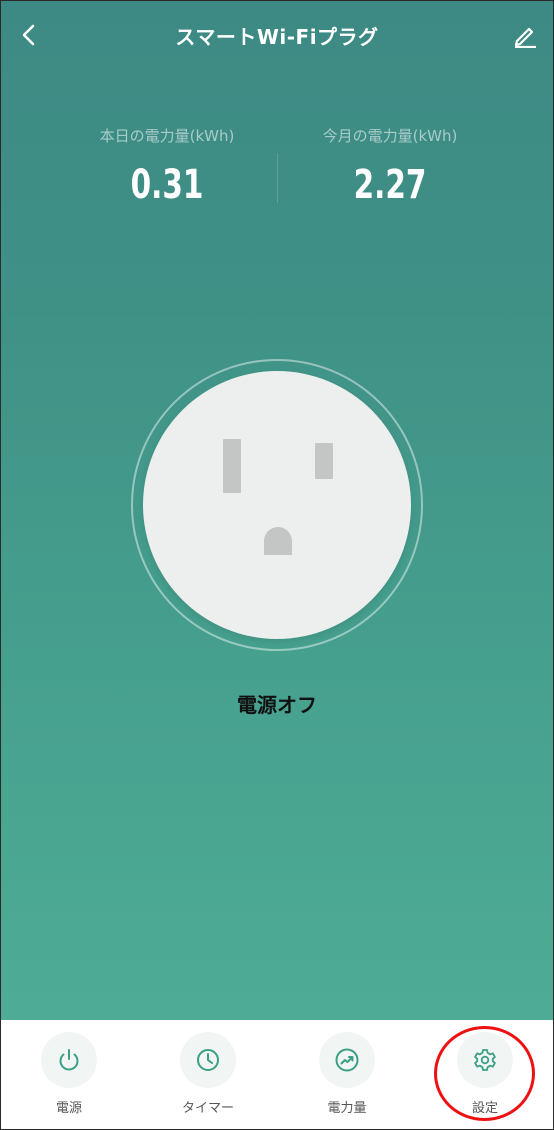 This screenshot has height=1130, width=554. I want to click on month-energy-stat: 今月の電力量(kWh) 2.27, so click(390, 166).